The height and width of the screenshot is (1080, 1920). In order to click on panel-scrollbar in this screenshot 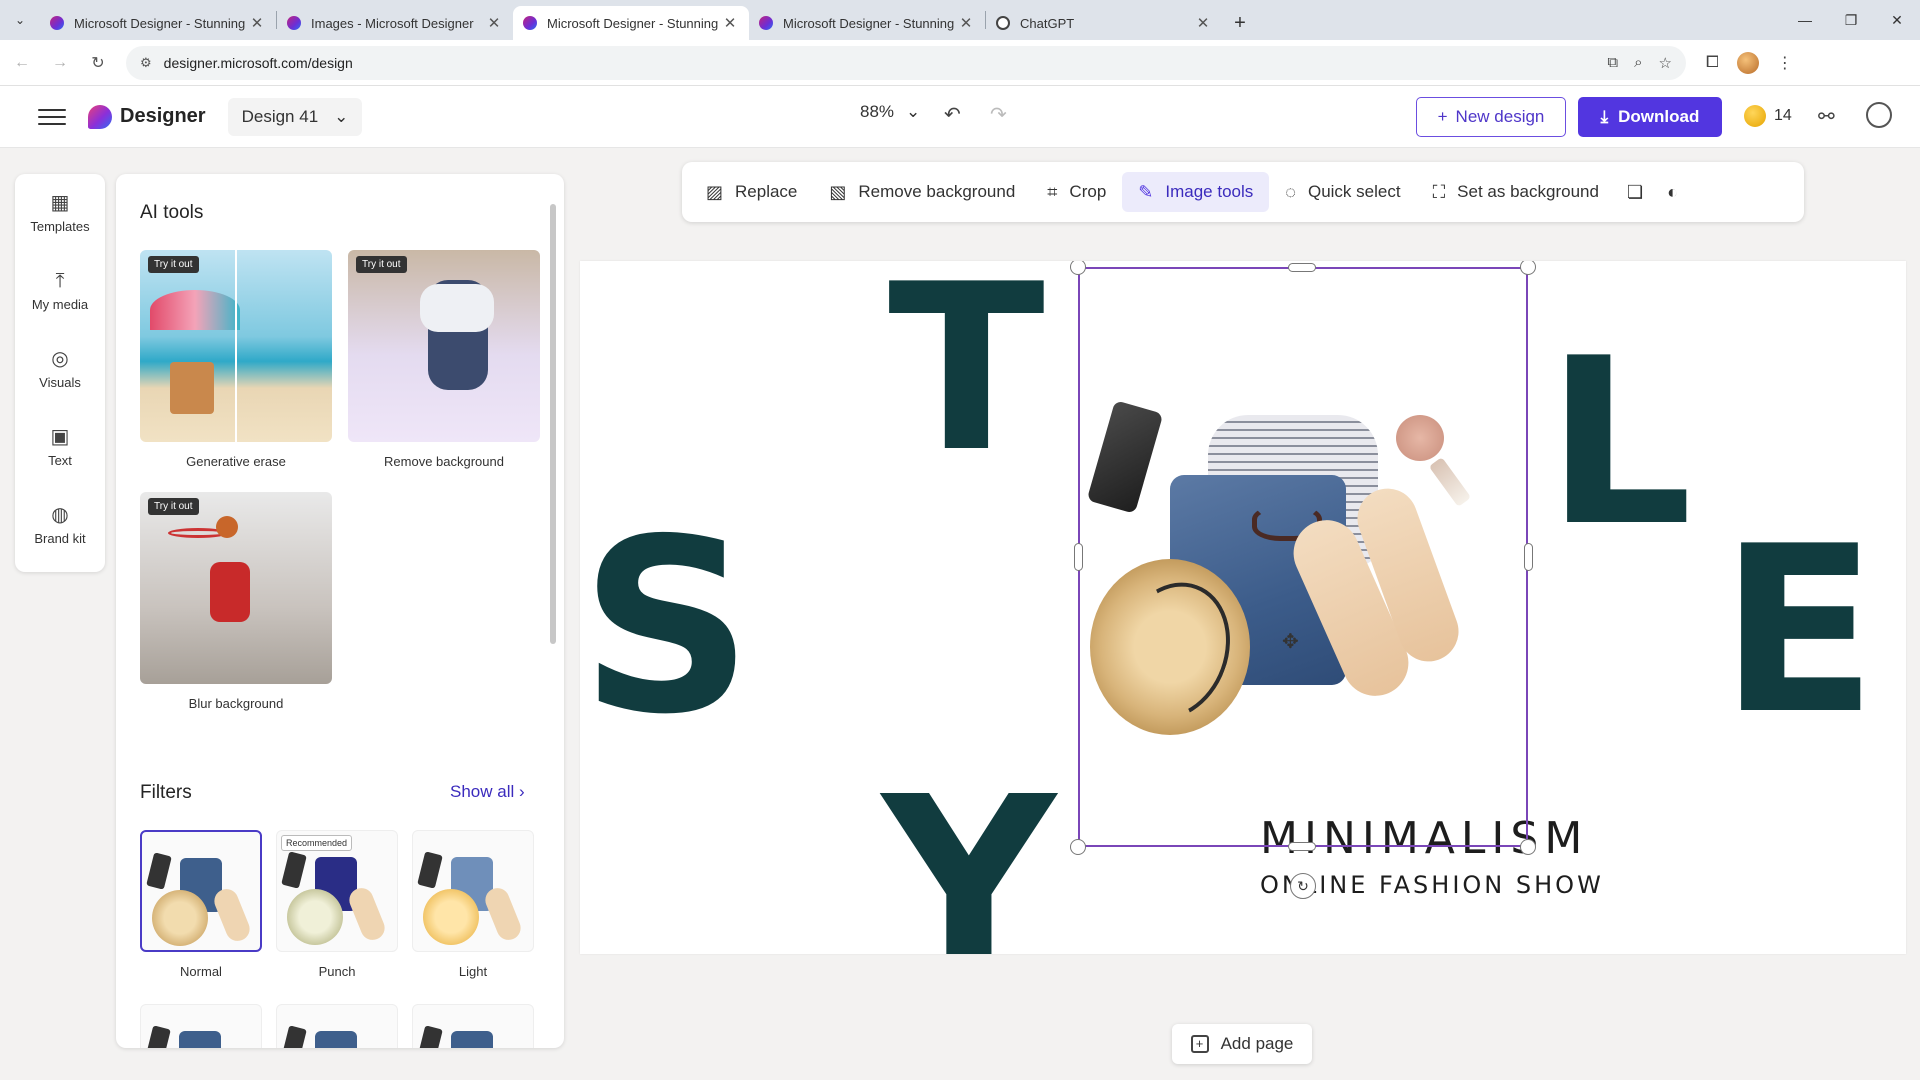, I will do `click(553, 424)`.